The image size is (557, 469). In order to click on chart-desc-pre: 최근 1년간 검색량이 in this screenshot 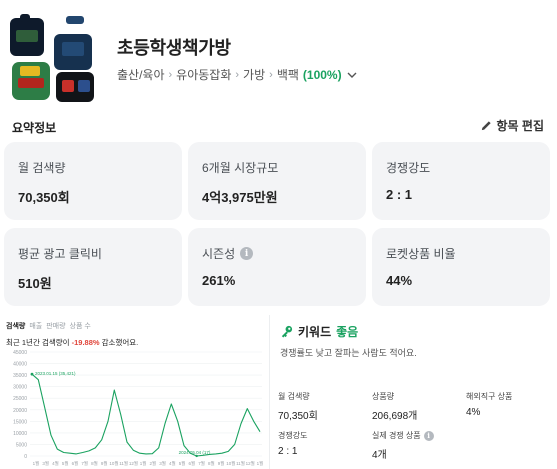, I will do `click(39, 342)`.